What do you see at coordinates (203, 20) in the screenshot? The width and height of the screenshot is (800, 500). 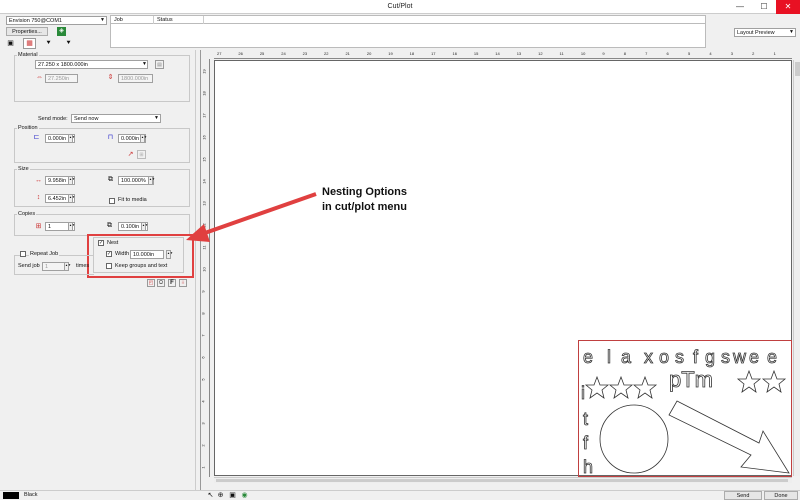 I see `column-divider` at bounding box center [203, 20].